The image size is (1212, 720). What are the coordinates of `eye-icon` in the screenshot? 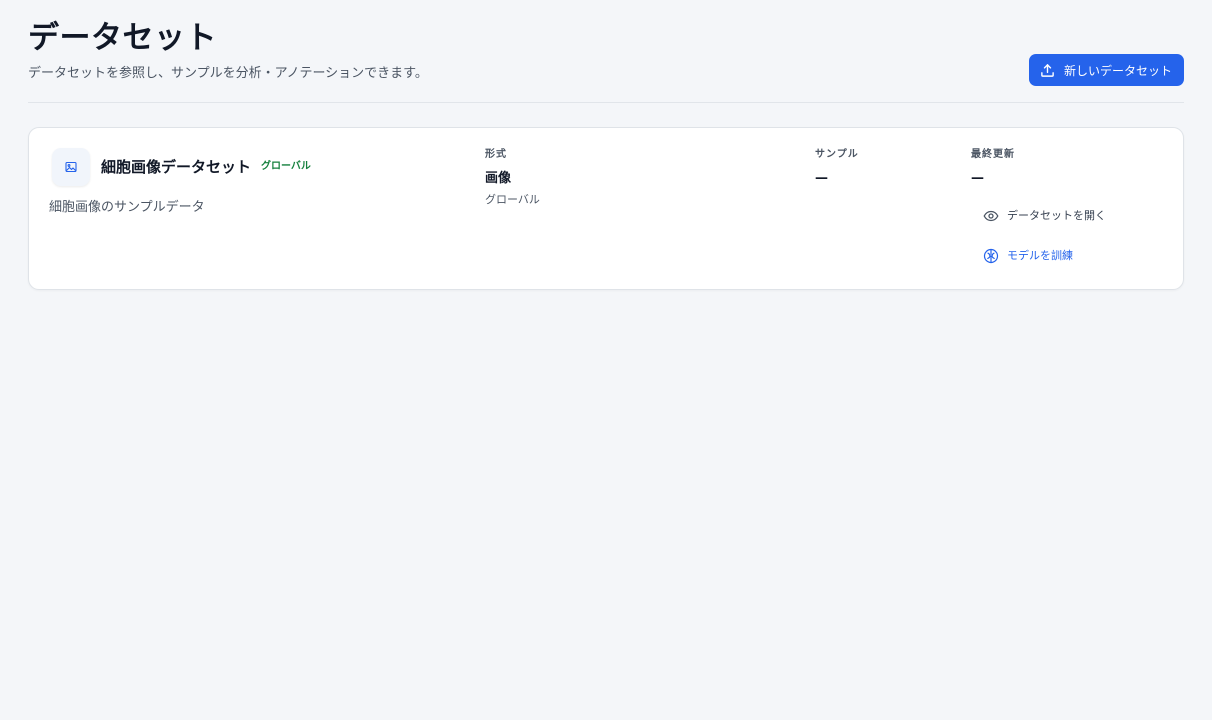 It's located at (991, 216).